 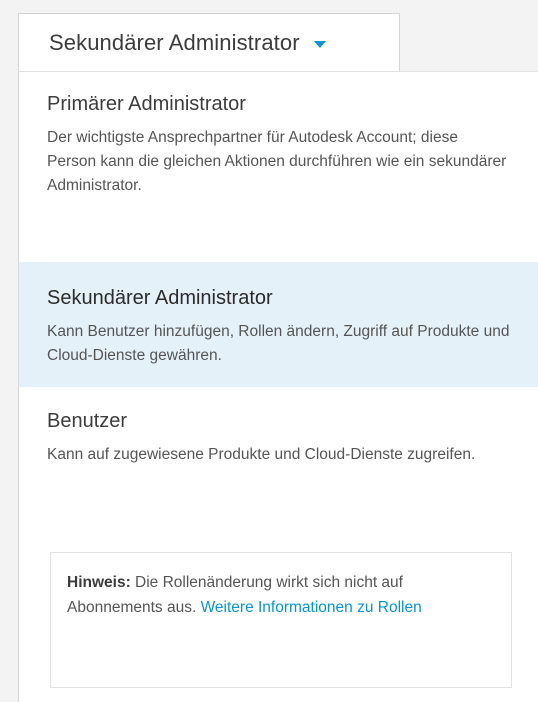 What do you see at coordinates (146, 104) in the screenshot?
I see `option-title: Primärer Administrator` at bounding box center [146, 104].